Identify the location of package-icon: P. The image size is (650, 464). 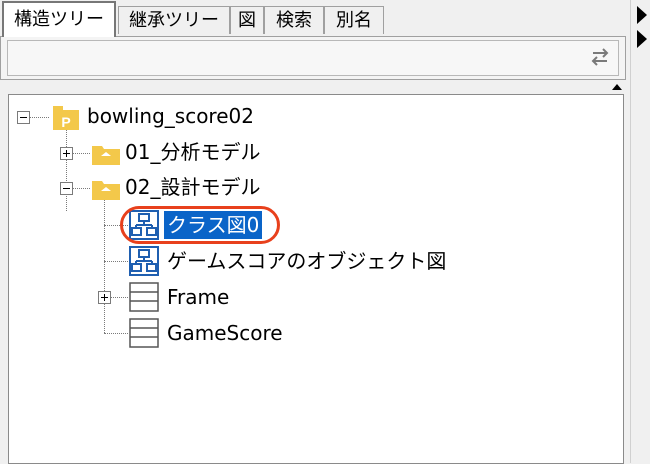
(66, 118).